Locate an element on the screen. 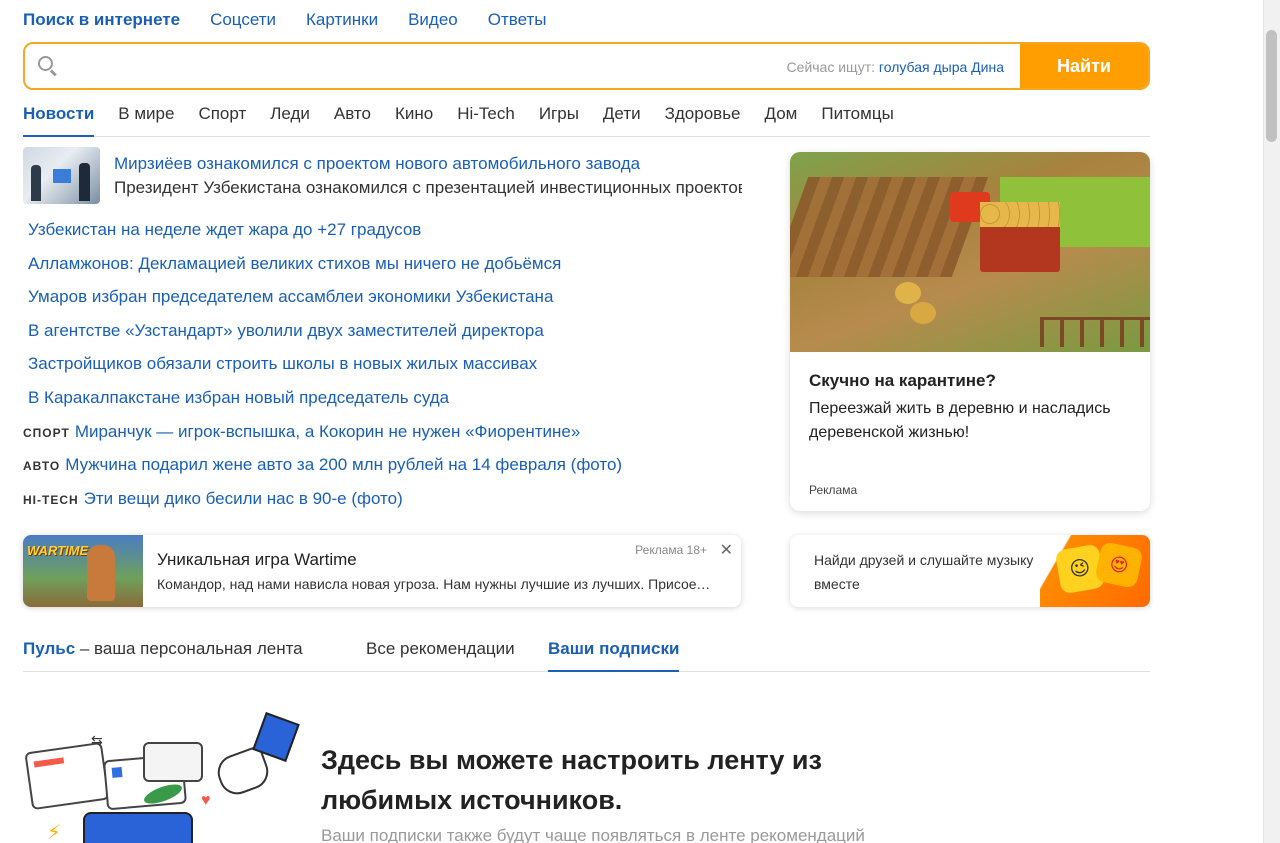  tab-pets: Питомцы is located at coordinates (857, 120).